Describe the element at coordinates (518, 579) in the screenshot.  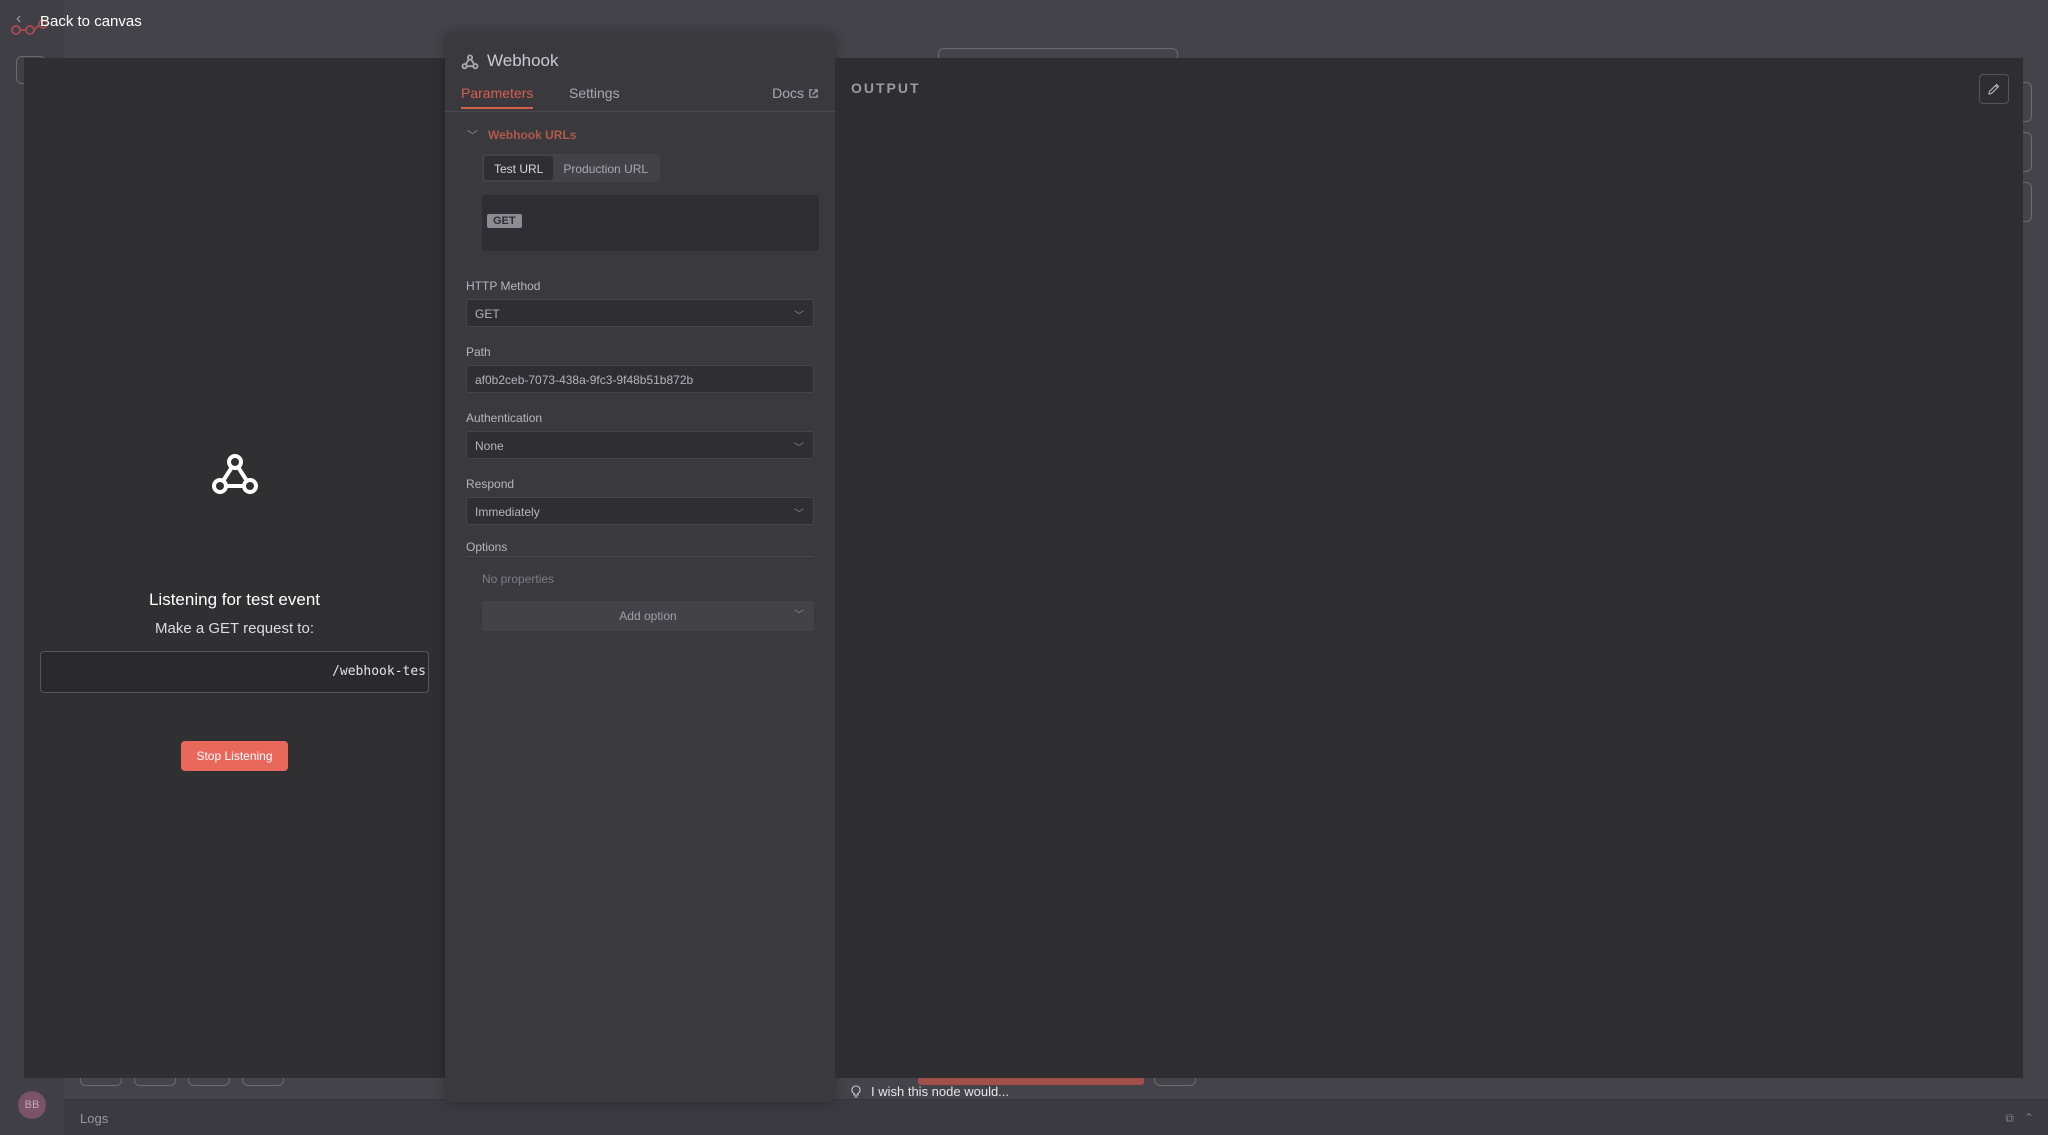
I see `no-properties-text: No properties` at that location.